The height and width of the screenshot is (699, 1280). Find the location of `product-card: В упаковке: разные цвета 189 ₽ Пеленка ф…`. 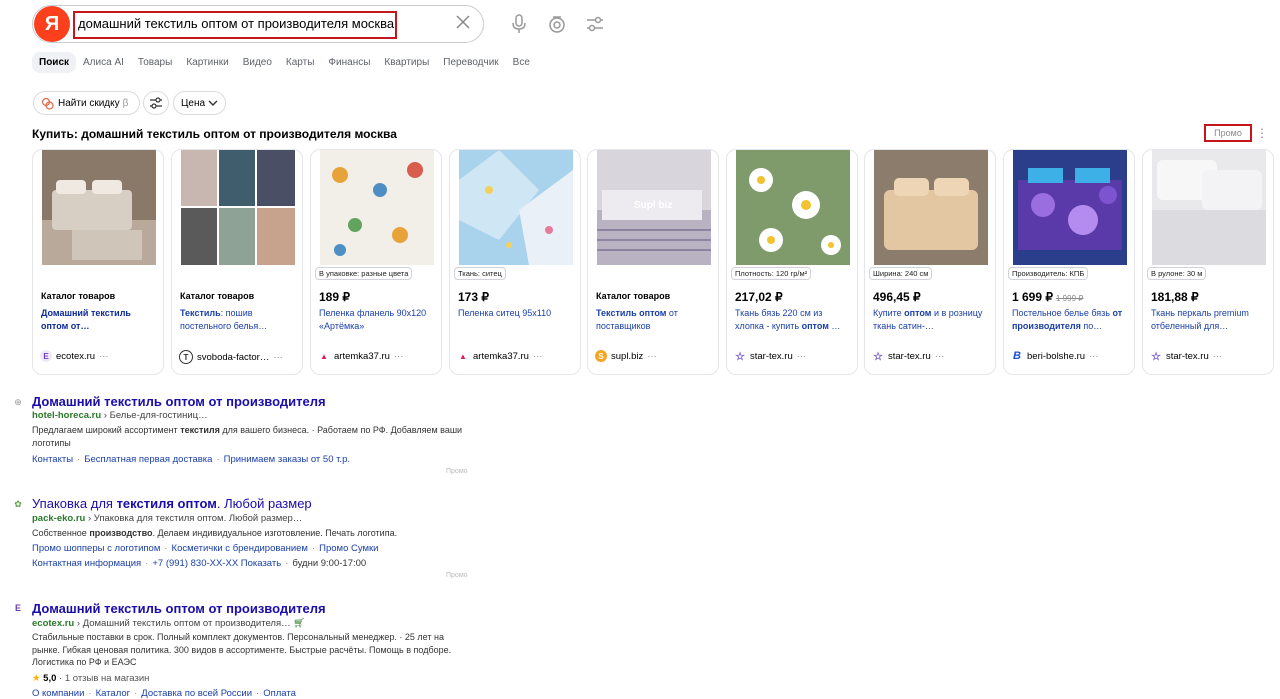

product-card: В упаковке: разные цвета 189 ₽ Пеленка ф… is located at coordinates (376, 262).